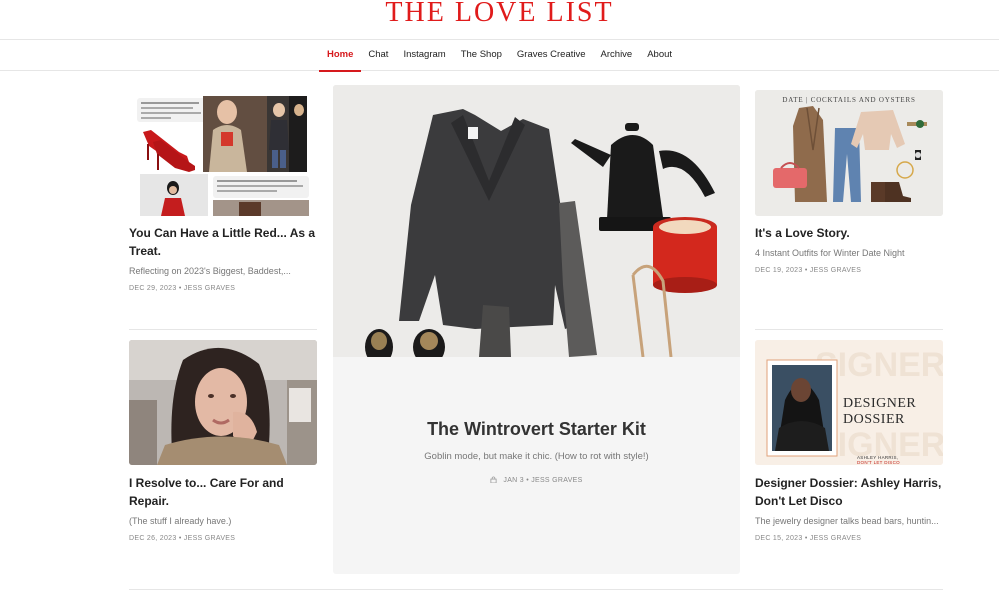 This screenshot has height=600, width=999. I want to click on post-image-caption-love-story: DATE | COCKTAILS AND OYSTERS, so click(849, 100).